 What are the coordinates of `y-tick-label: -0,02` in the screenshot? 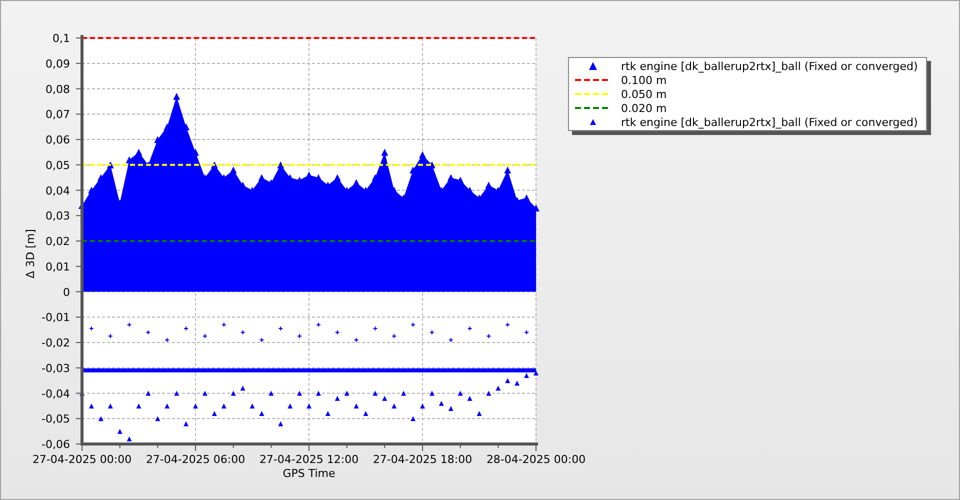 It's located at (56, 343).